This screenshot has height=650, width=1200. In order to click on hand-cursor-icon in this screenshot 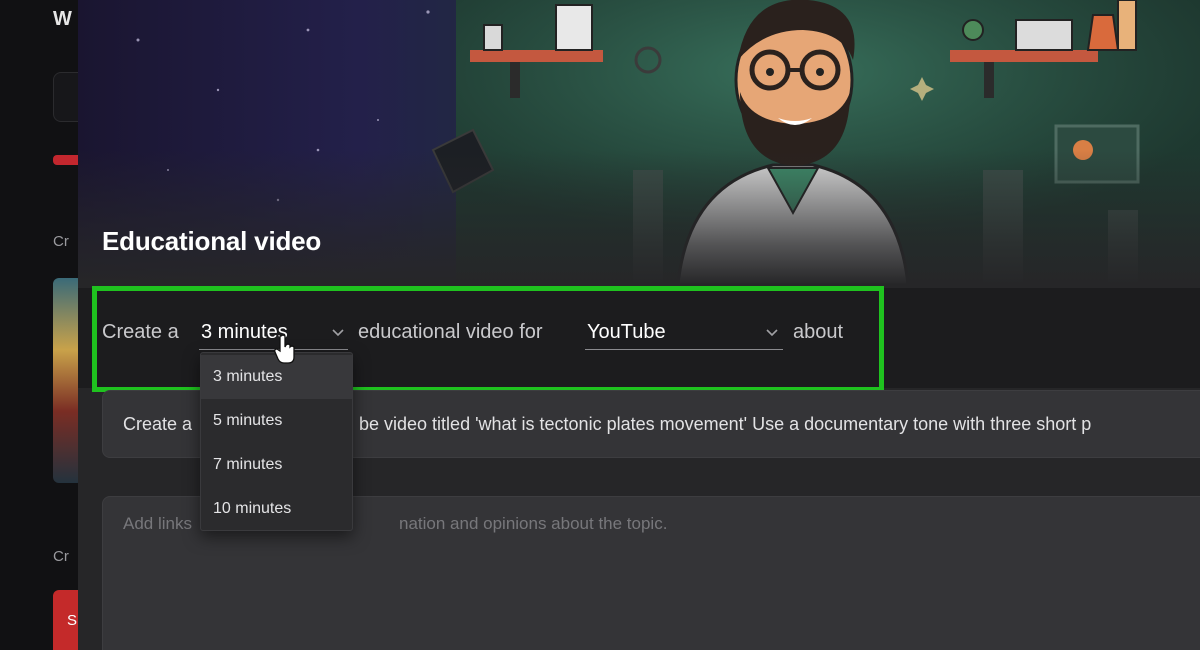, I will do `click(284, 349)`.